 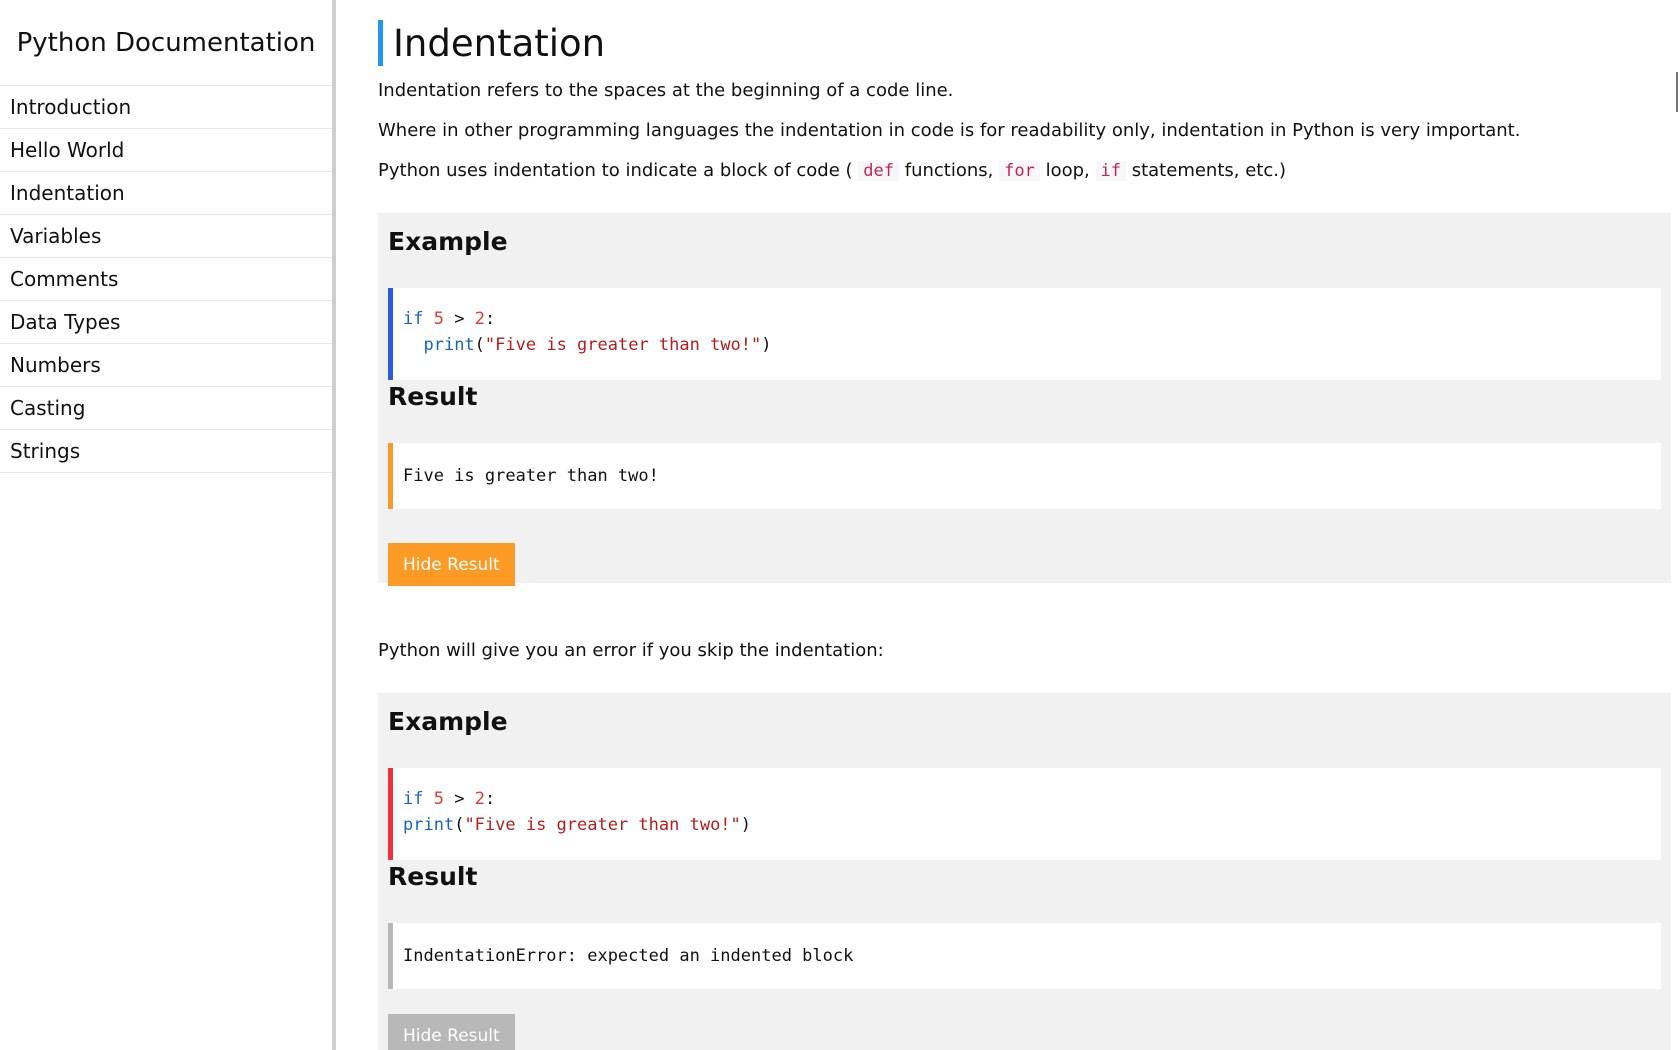 I want to click on result-output-1: Five is greater than two!, so click(x=1024, y=476).